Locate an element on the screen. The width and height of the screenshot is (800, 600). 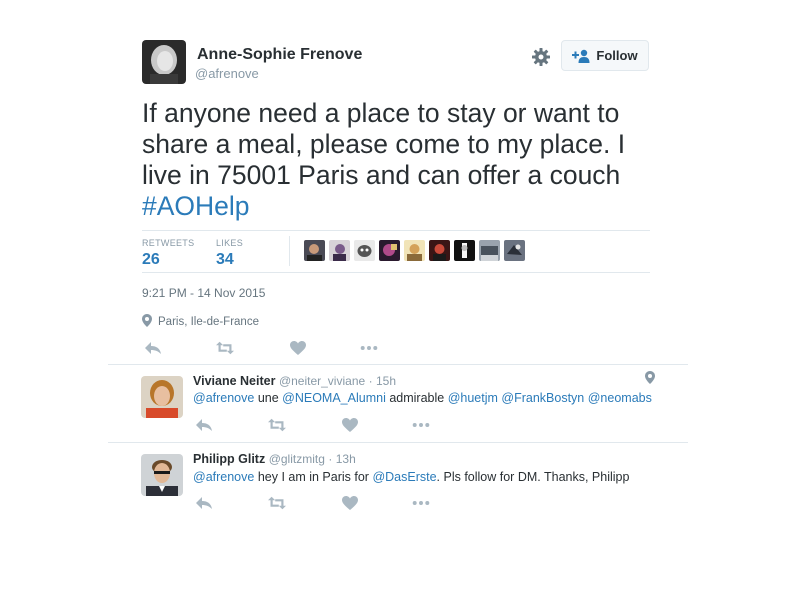
tweet-location: Paris, Ile-de-France is located at coordinates (200, 322).